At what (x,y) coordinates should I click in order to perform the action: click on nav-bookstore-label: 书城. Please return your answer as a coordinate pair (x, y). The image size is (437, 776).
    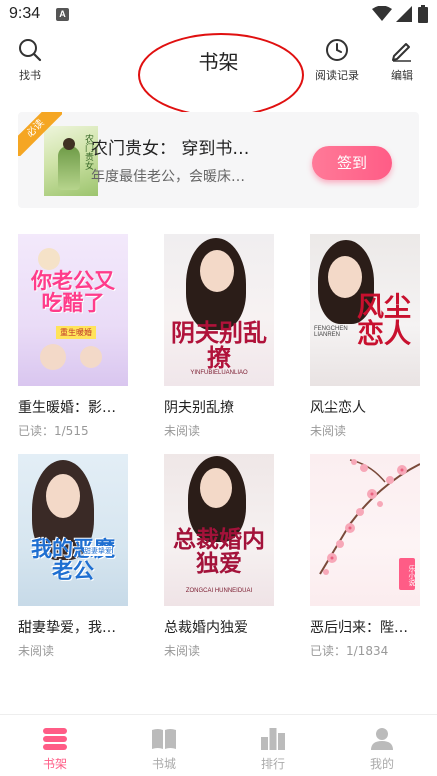
    Looking at the image, I should click on (163, 764).